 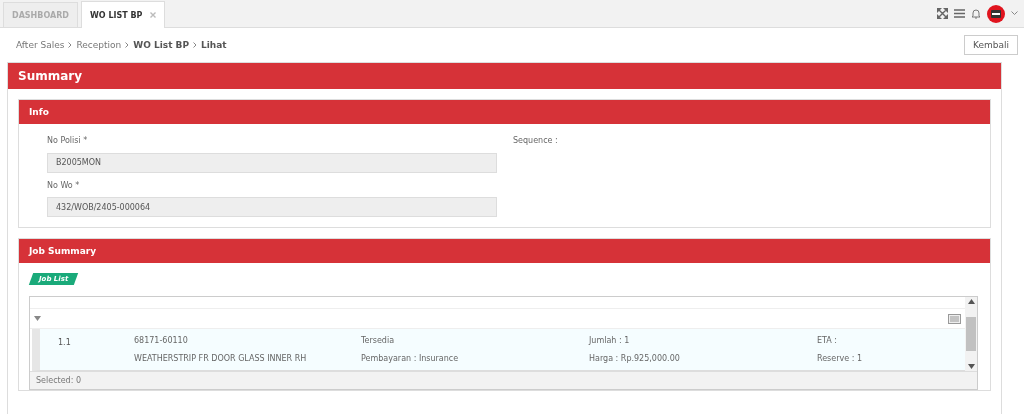 I want to click on bell-icon, so click(x=976, y=13).